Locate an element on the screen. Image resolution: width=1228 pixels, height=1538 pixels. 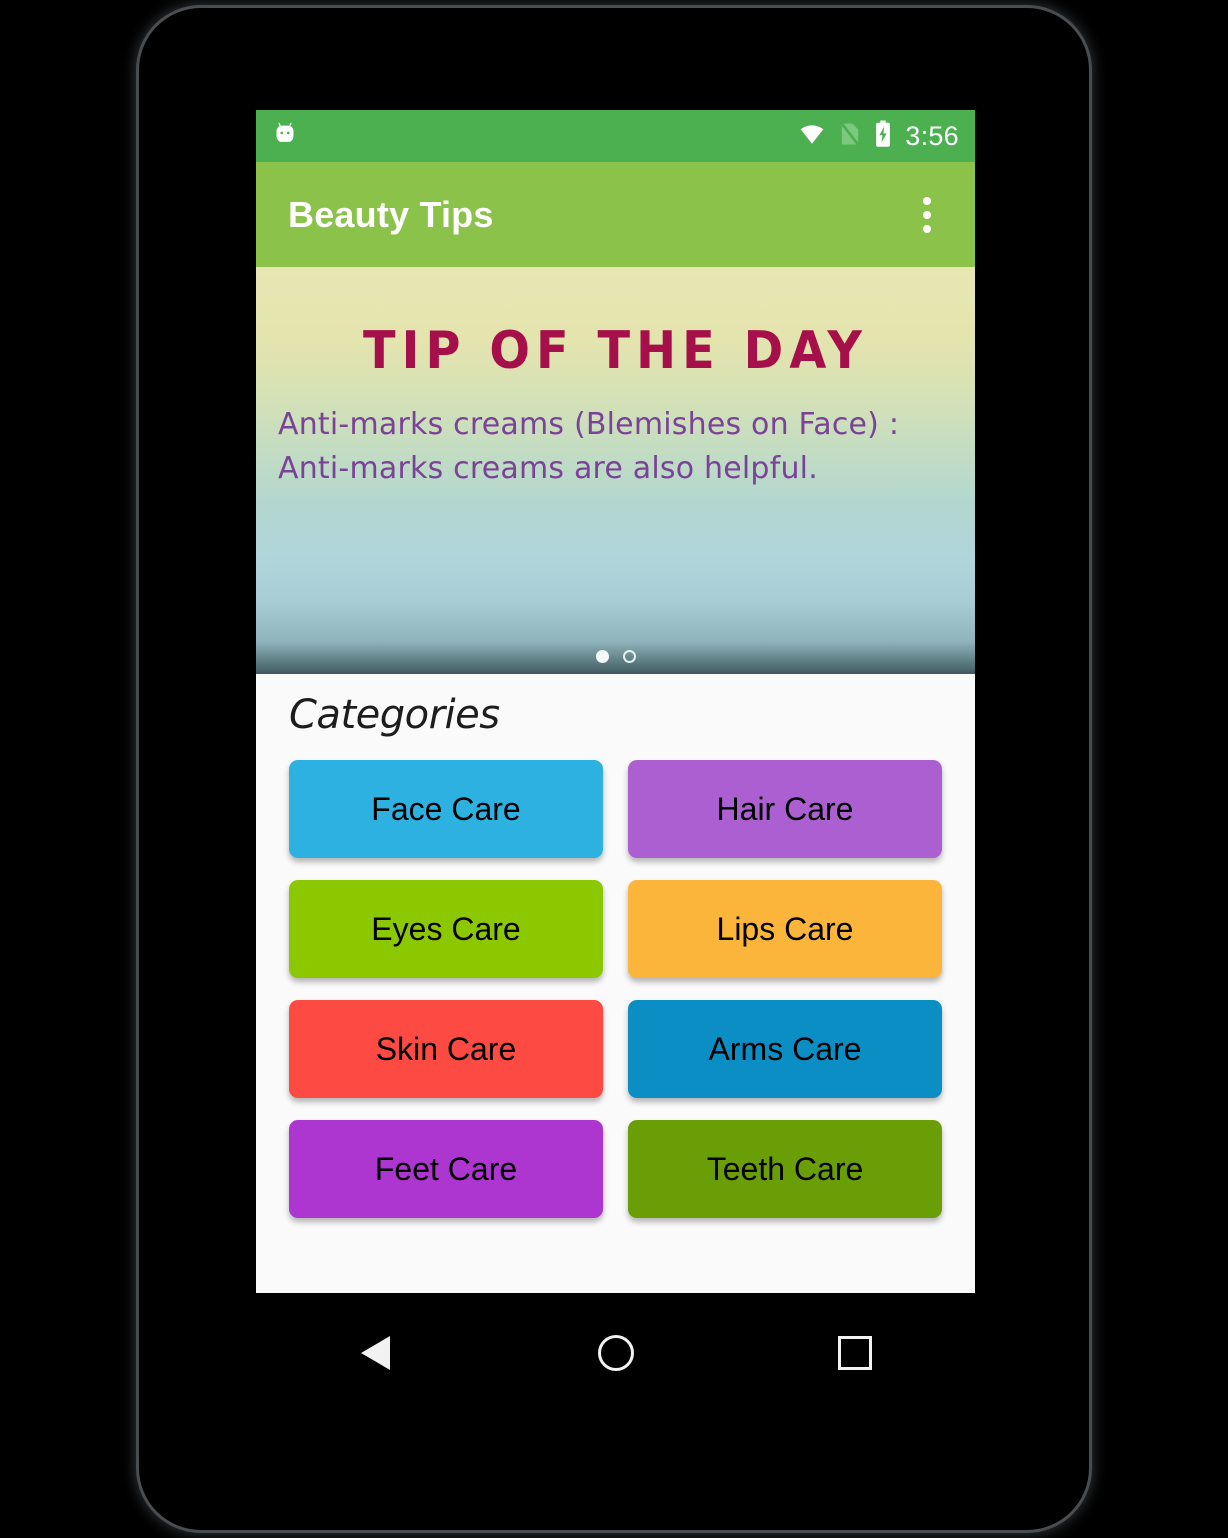
category-button-label: Face Care is located at coordinates (446, 808).